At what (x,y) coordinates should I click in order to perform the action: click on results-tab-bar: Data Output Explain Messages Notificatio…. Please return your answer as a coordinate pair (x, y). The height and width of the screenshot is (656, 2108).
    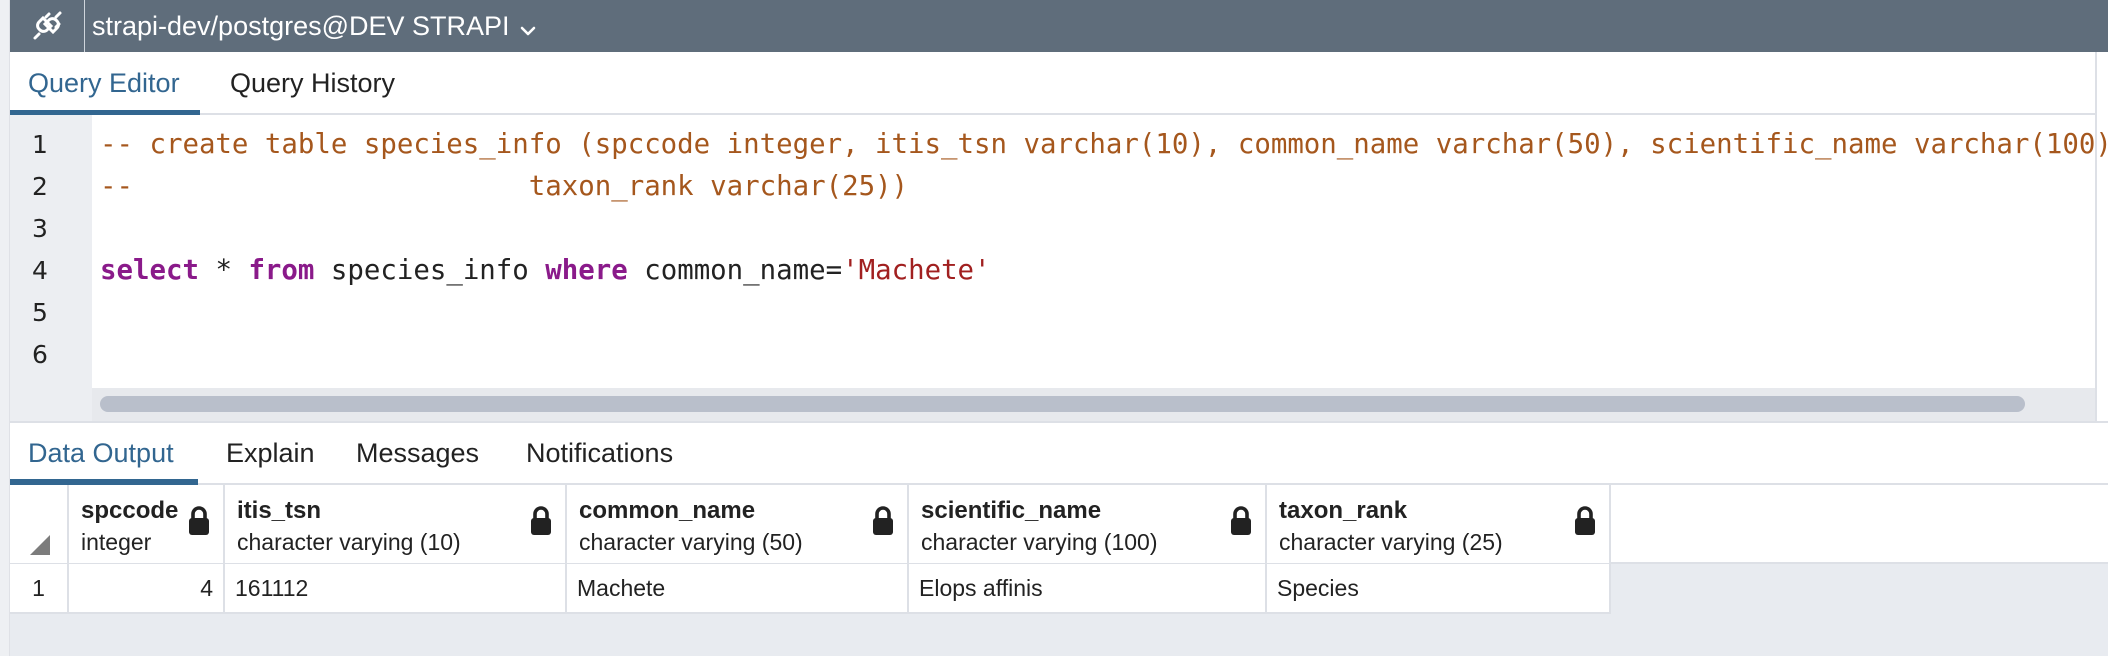
    Looking at the image, I should click on (1059, 453).